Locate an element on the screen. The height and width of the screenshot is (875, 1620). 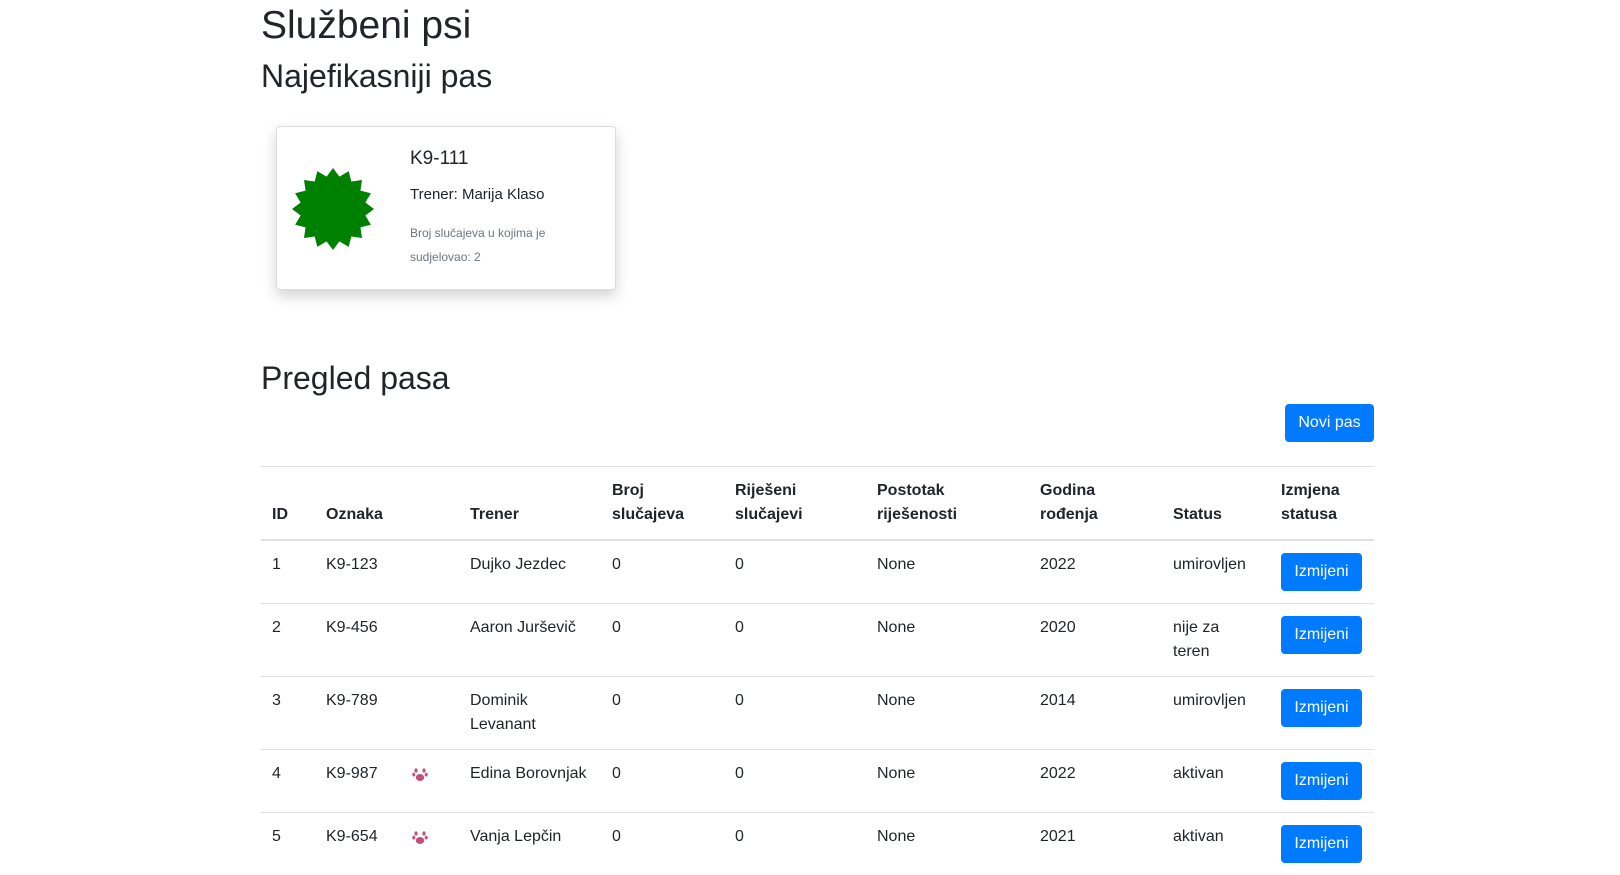
cell-status: nije za teren is located at coordinates (1216, 640).